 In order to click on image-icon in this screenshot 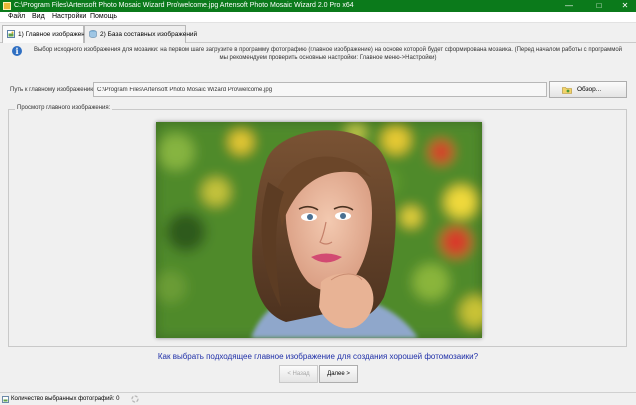, I will do `click(11, 34)`.